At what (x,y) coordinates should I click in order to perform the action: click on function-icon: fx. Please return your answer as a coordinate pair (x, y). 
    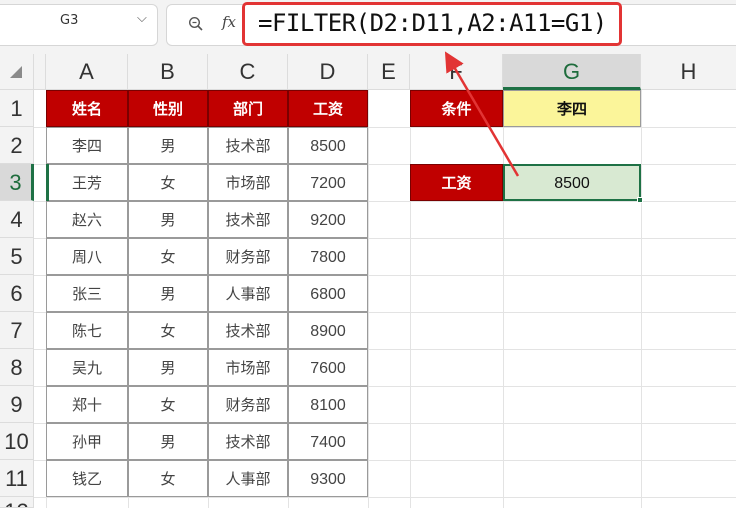
    Looking at the image, I should click on (229, 22).